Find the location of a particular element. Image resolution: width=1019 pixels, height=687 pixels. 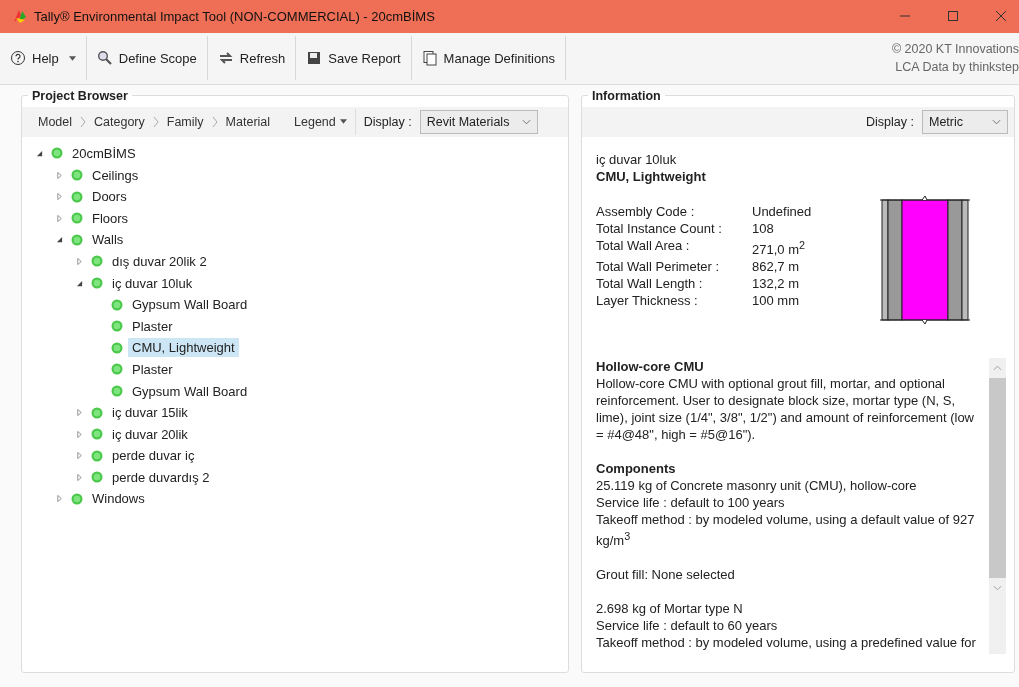

breadcrumb-link: Family is located at coordinates (185, 121).